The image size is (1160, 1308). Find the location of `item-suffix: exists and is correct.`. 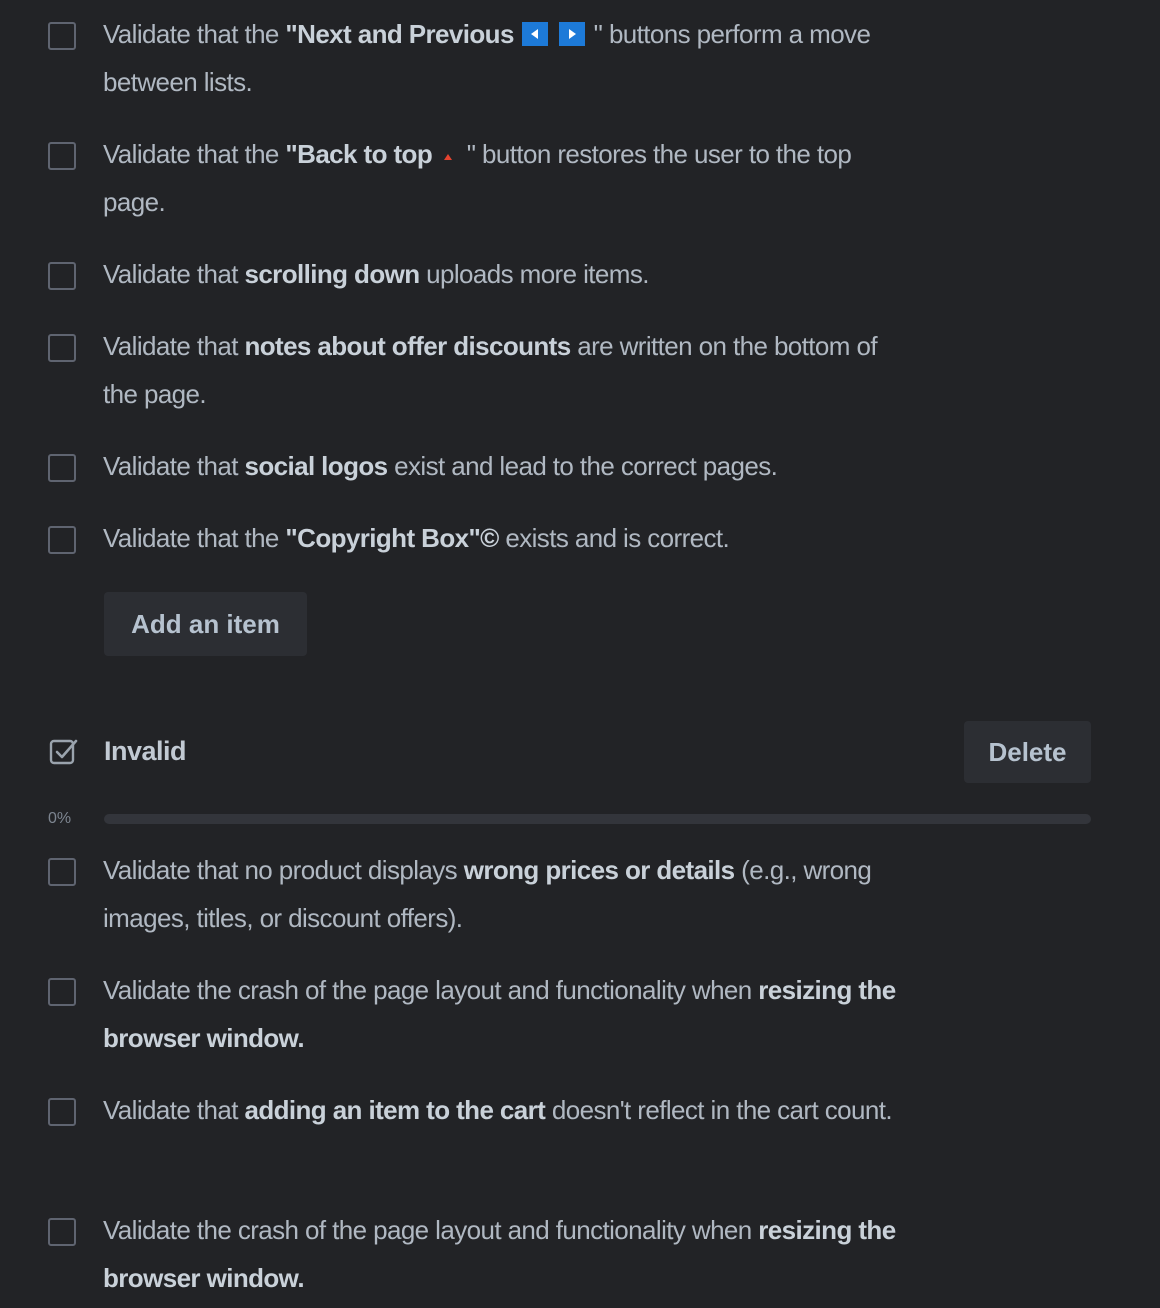

item-suffix: exists and is correct. is located at coordinates (614, 538).